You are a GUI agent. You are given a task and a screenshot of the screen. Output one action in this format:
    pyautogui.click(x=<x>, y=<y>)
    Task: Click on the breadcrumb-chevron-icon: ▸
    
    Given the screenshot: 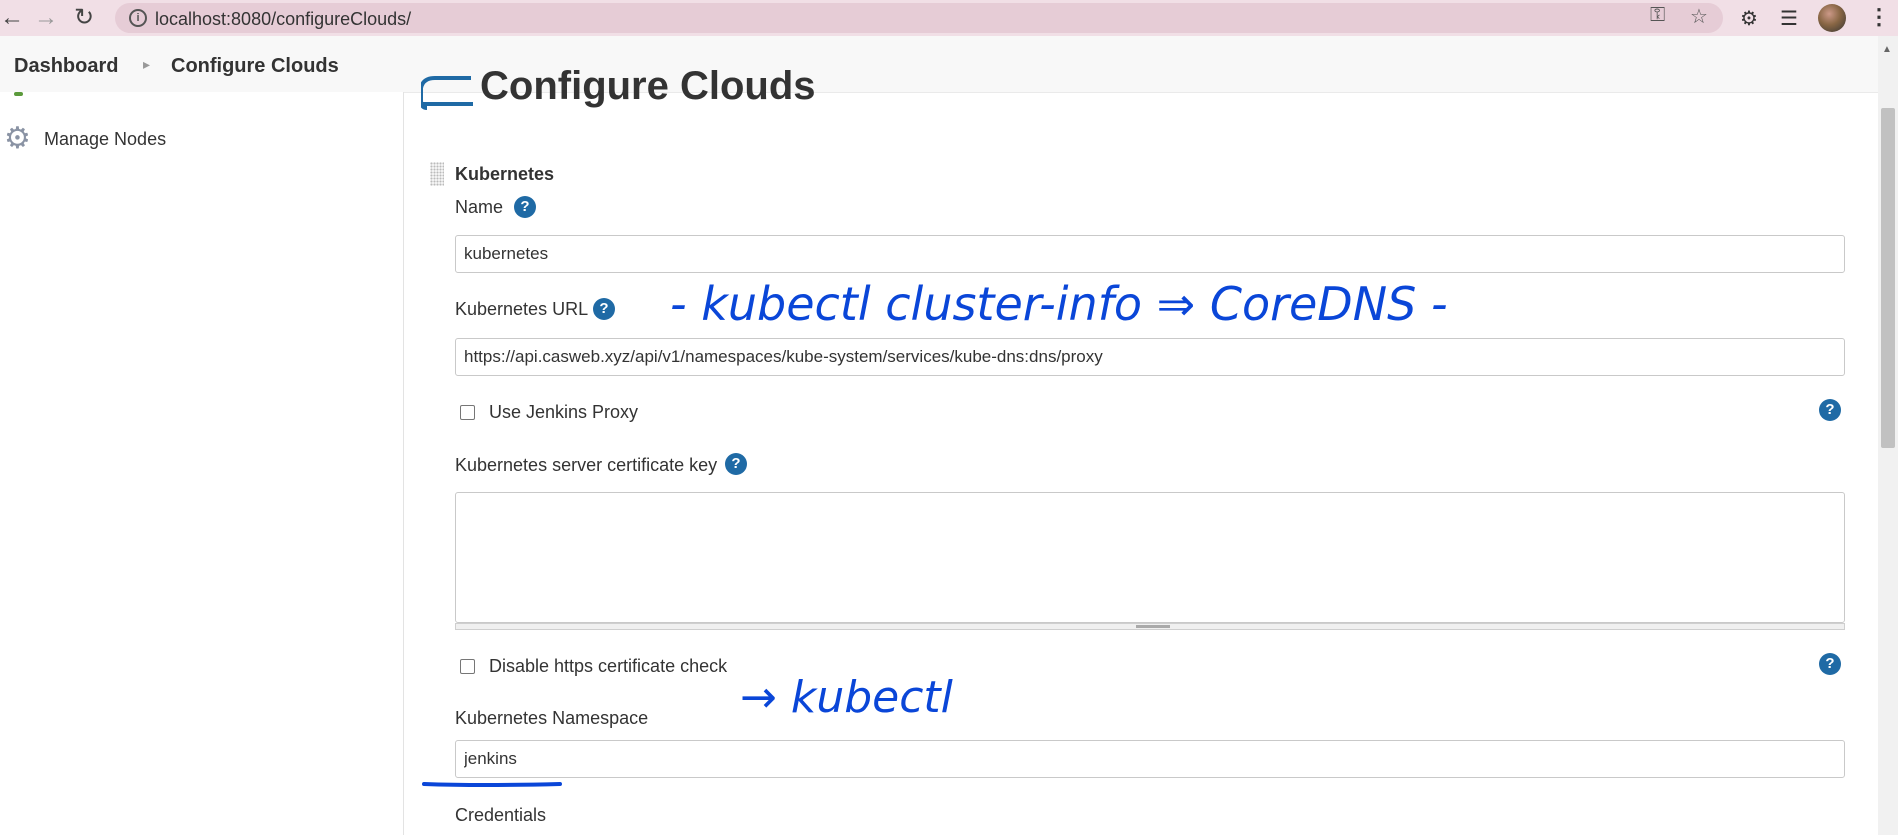 What is the action you would take?
    pyautogui.click(x=146, y=64)
    